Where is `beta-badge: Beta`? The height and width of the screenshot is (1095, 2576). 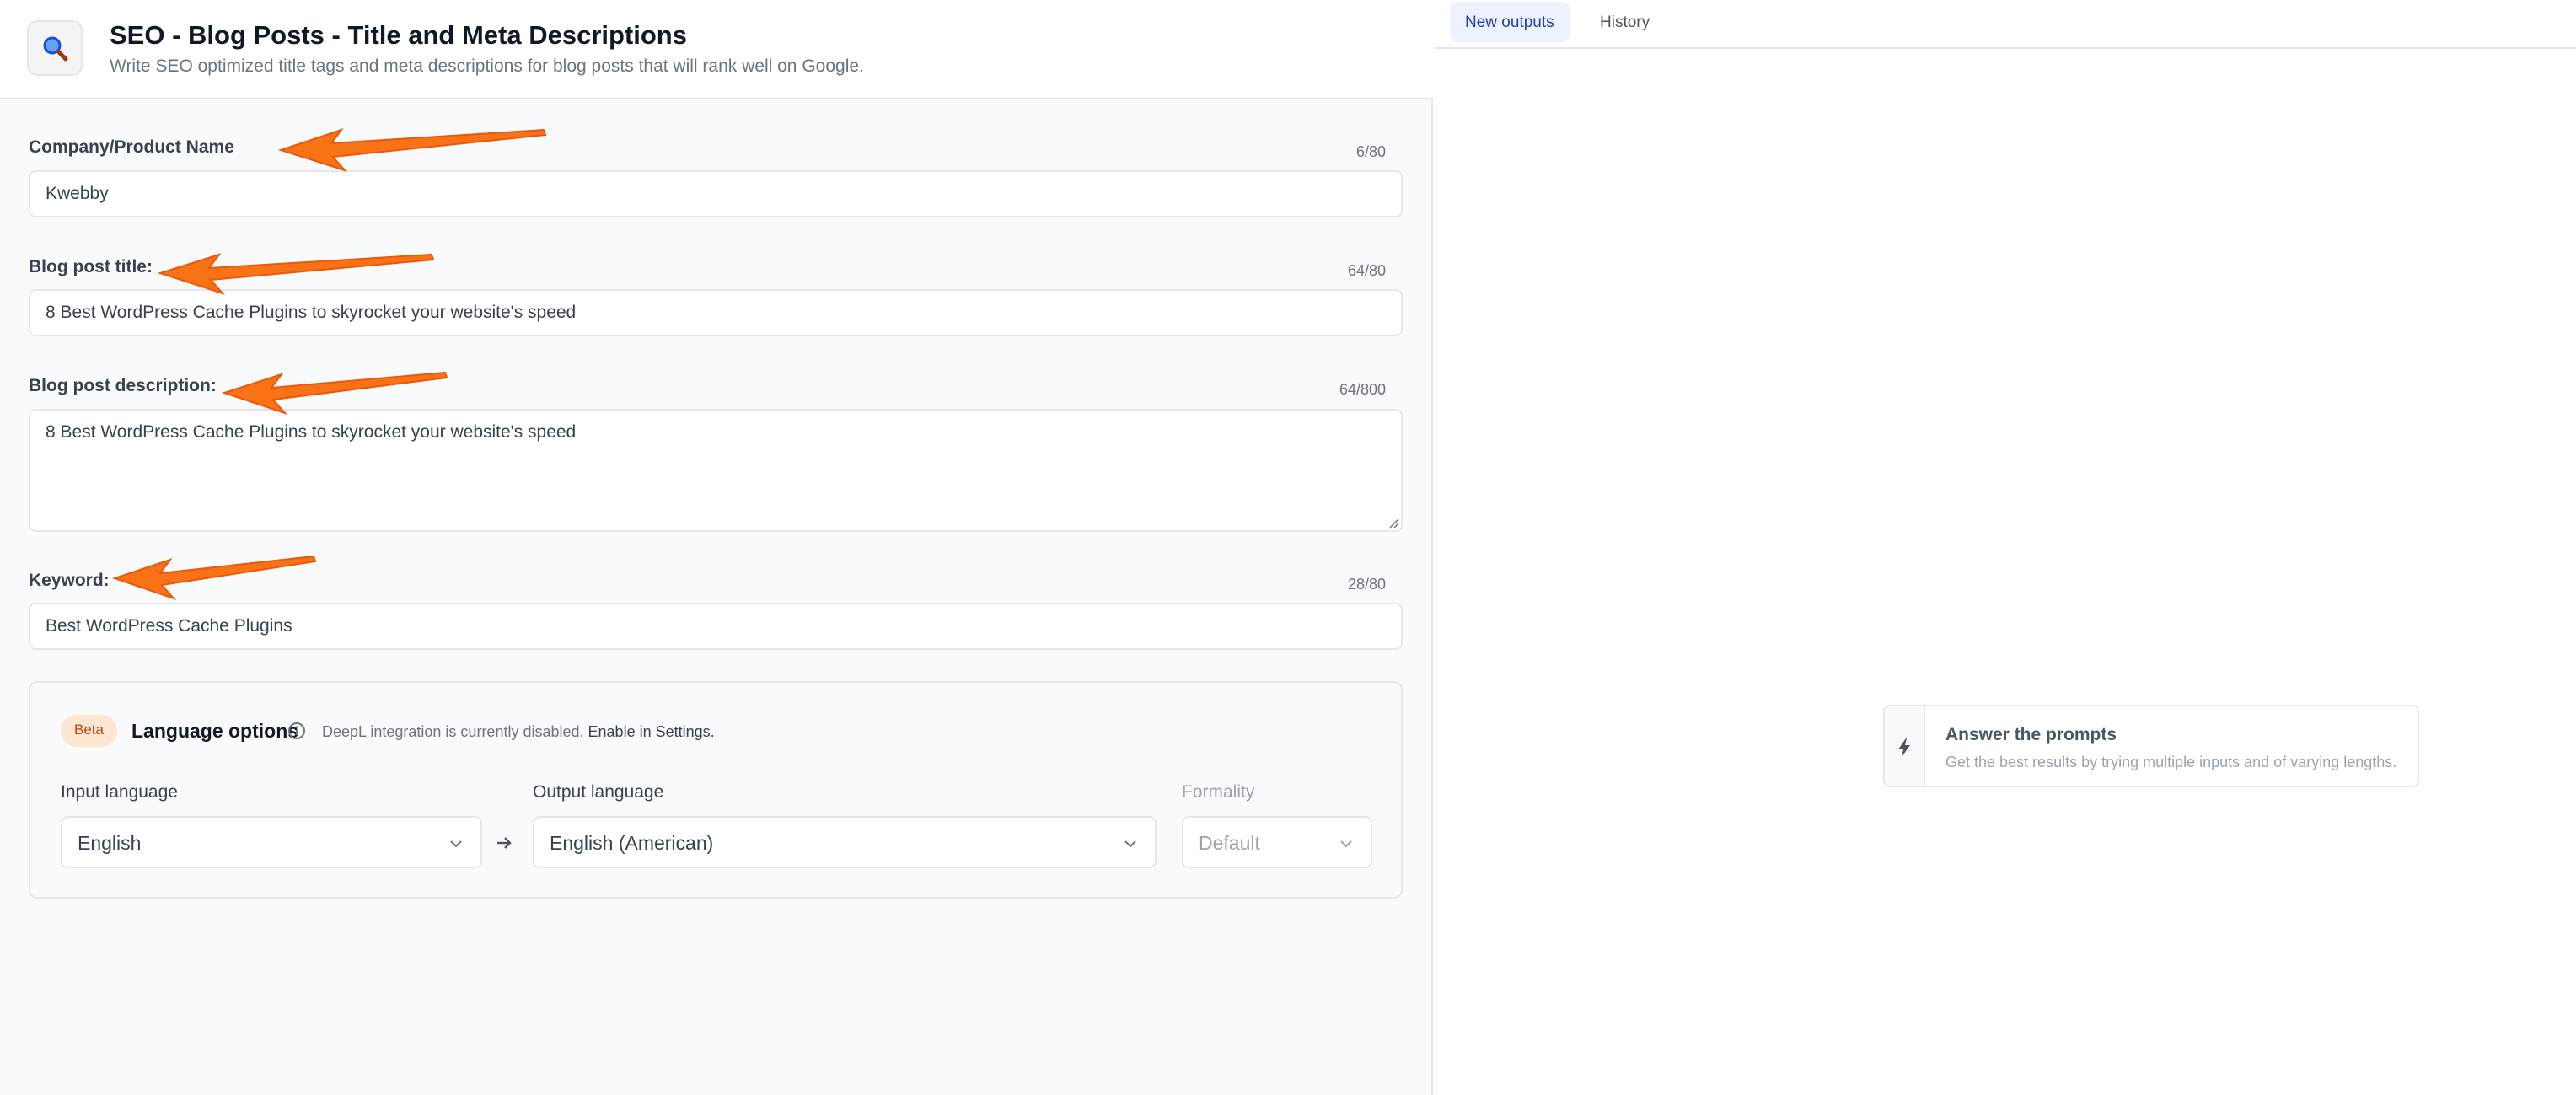 beta-badge: Beta is located at coordinates (89, 731).